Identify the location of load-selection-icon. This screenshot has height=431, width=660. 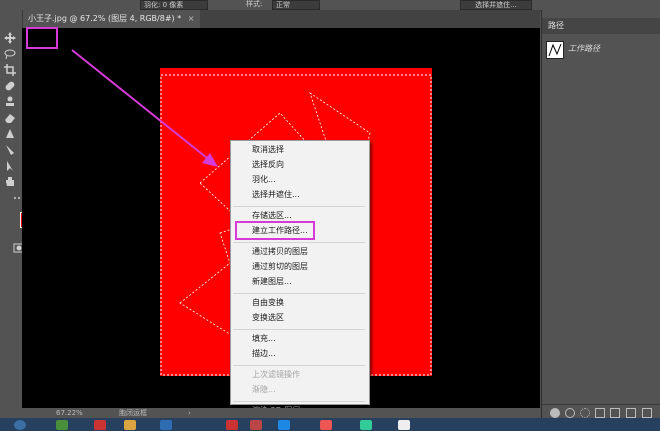
(585, 413).